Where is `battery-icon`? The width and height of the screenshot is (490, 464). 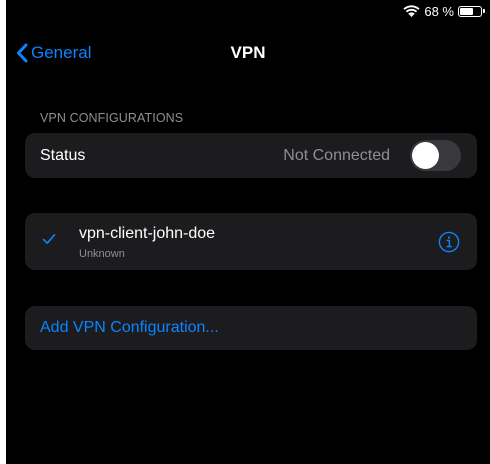 battery-icon is located at coordinates (471, 11).